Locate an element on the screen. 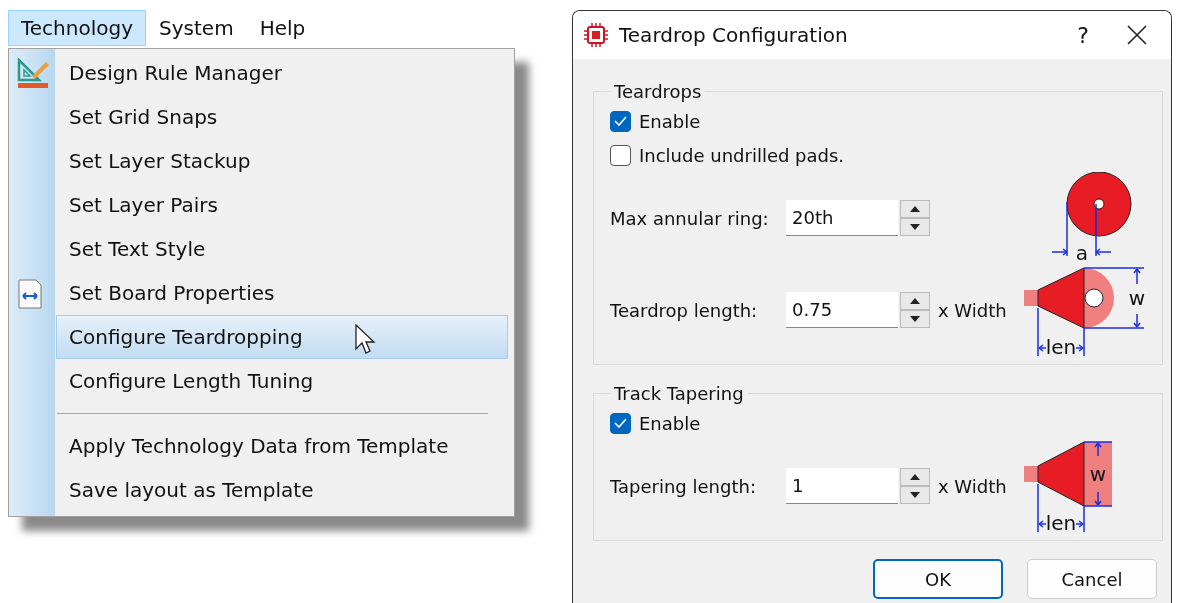  menu-item: Save layout as Template is located at coordinates (282, 490).